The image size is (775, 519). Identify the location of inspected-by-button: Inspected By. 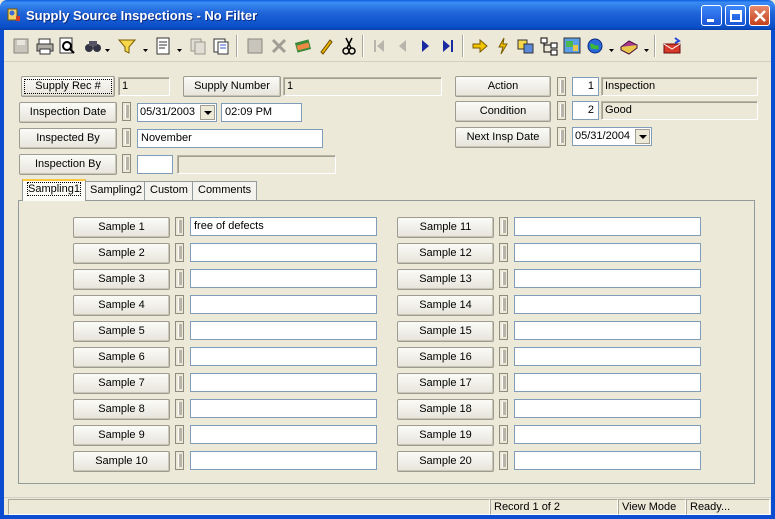
(68, 138).